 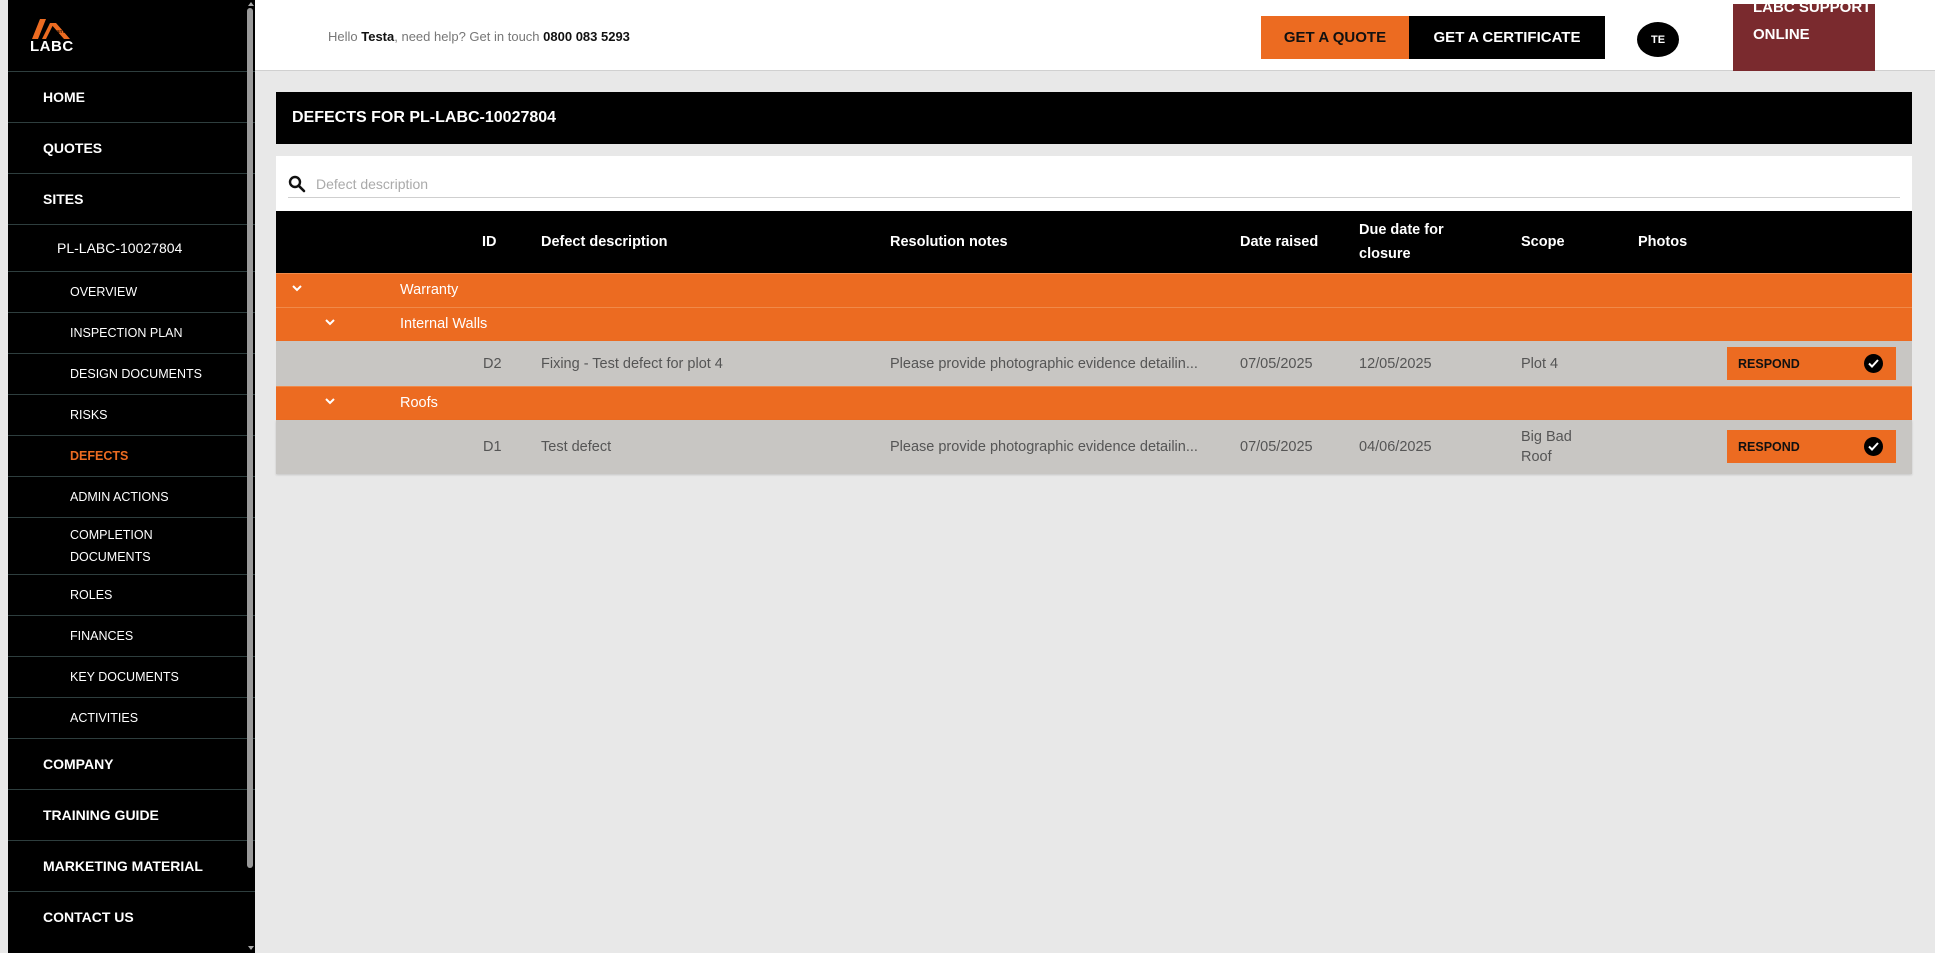 What do you see at coordinates (489, 242) in the screenshot?
I see `col-id: ID` at bounding box center [489, 242].